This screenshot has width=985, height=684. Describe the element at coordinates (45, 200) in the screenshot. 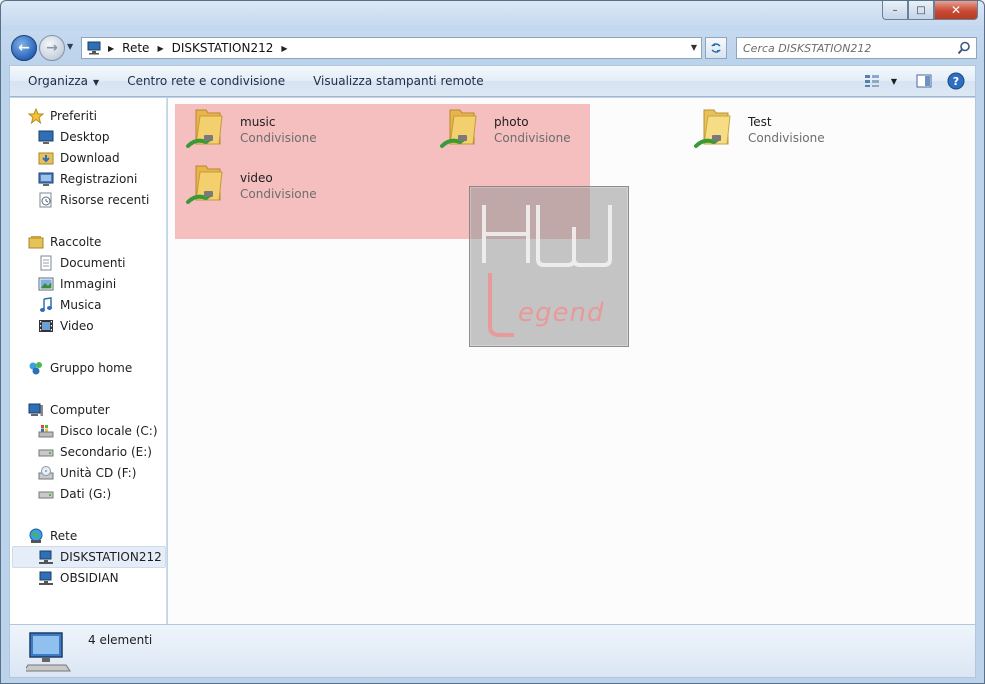

I see `recent-places-icon` at that location.